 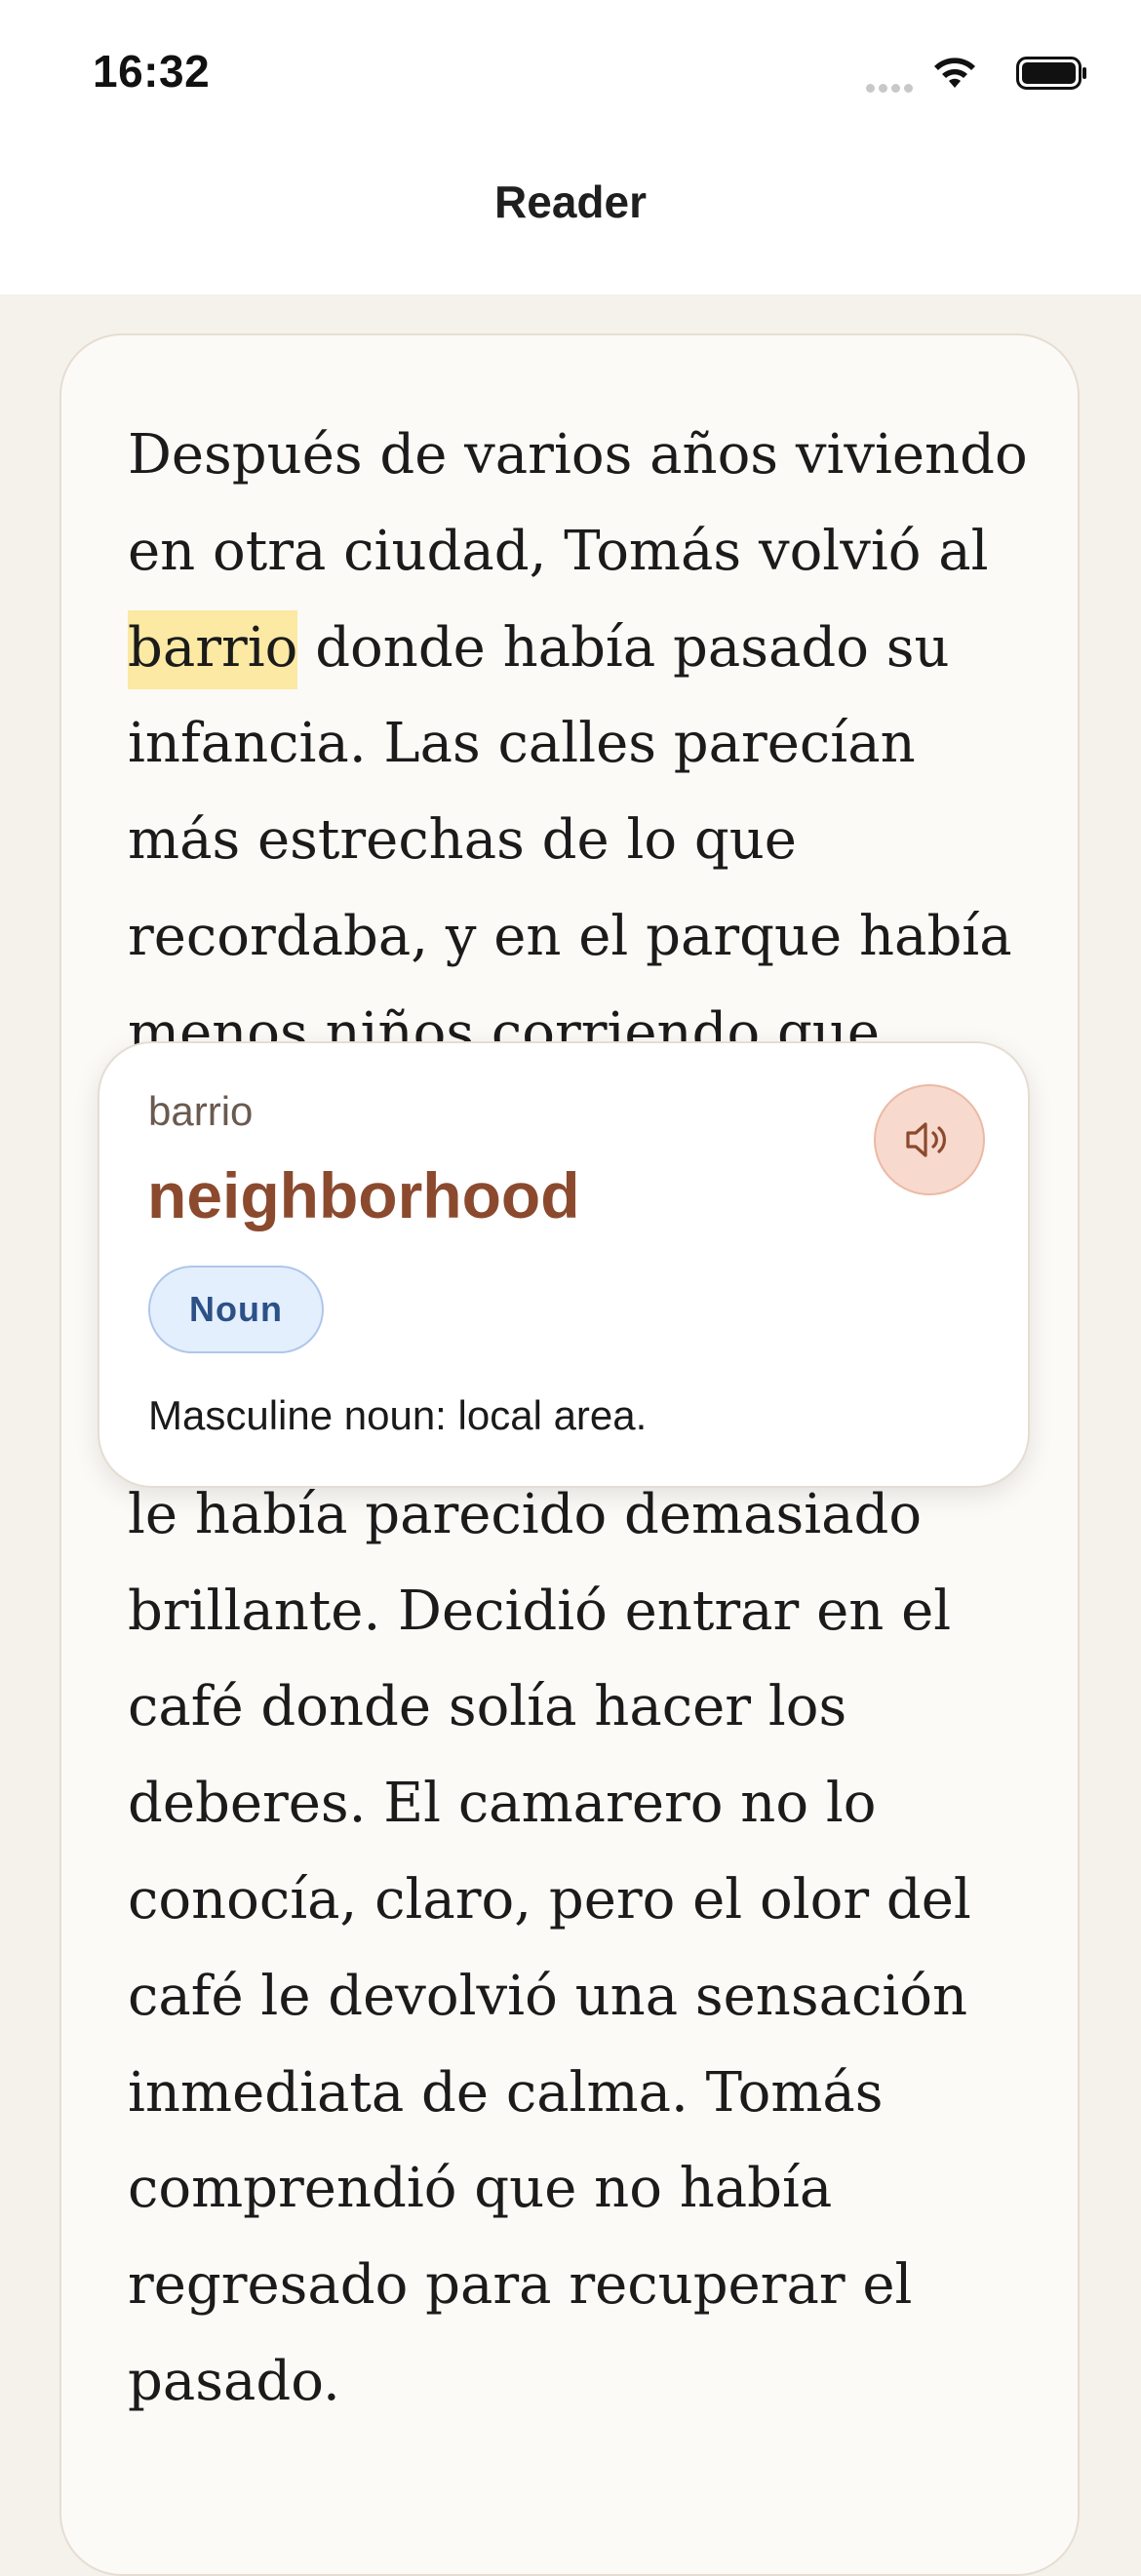 I want to click on highlighted-word: barrio, so click(x=213, y=649).